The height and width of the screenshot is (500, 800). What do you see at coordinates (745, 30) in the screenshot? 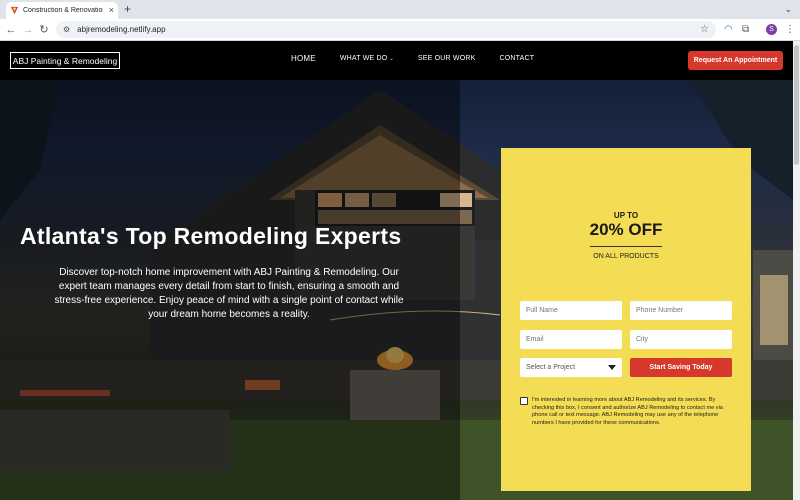
I see `extensions-puzzle-icon: ⧉` at bounding box center [745, 30].